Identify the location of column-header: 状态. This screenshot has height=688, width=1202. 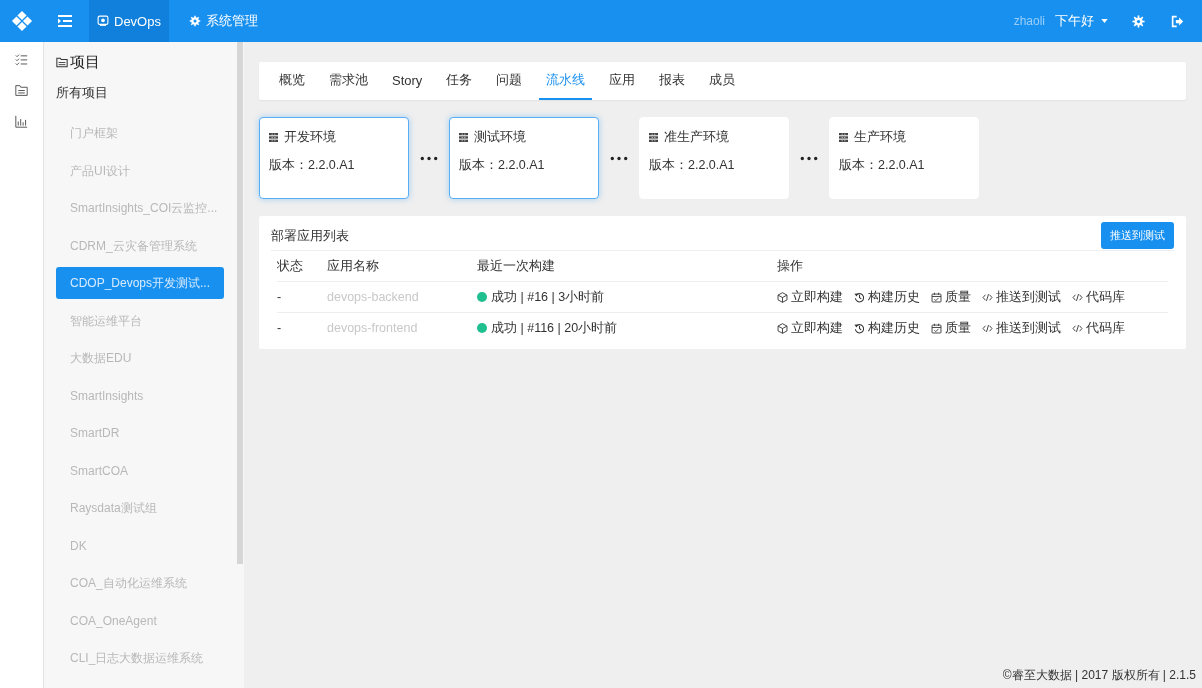
(302, 266).